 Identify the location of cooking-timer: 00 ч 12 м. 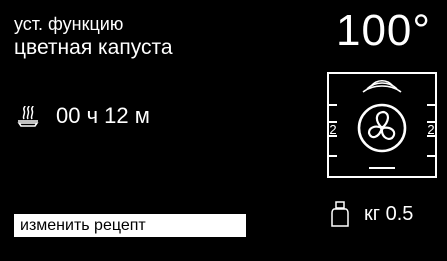
(83, 116).